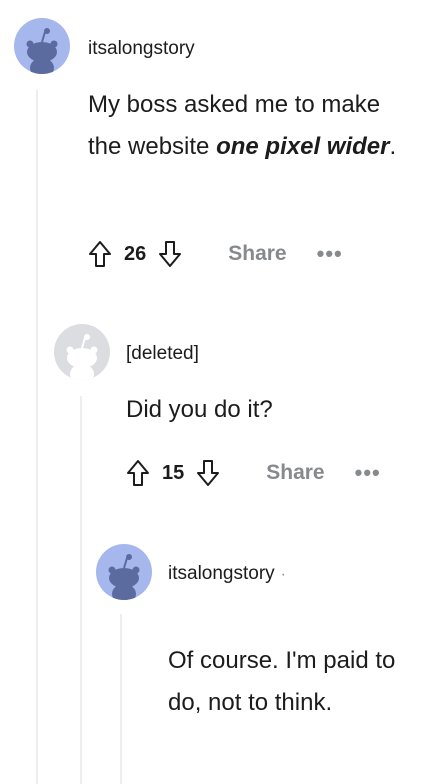 The height and width of the screenshot is (784, 426). Describe the element at coordinates (252, 473) in the screenshot. I see `comment-actions: 15 Share •••` at that location.